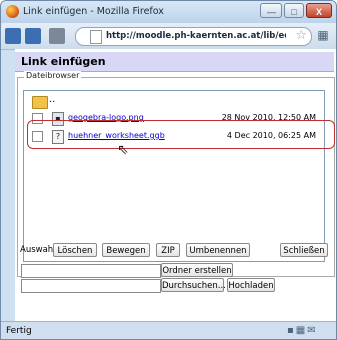  What do you see at coordinates (168, 12) in the screenshot?
I see `title-bar: Link einfügen - Mozilla Firefox — □ X` at bounding box center [168, 12].